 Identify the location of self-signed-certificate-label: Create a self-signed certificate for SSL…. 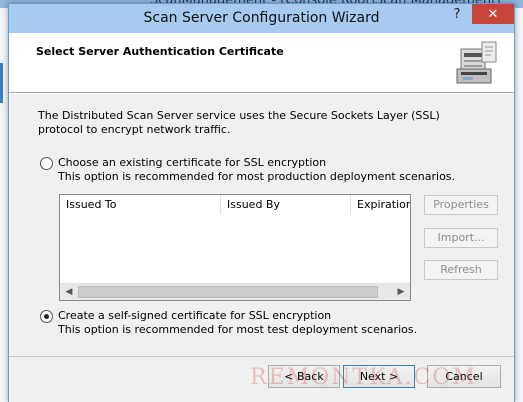
(195, 315).